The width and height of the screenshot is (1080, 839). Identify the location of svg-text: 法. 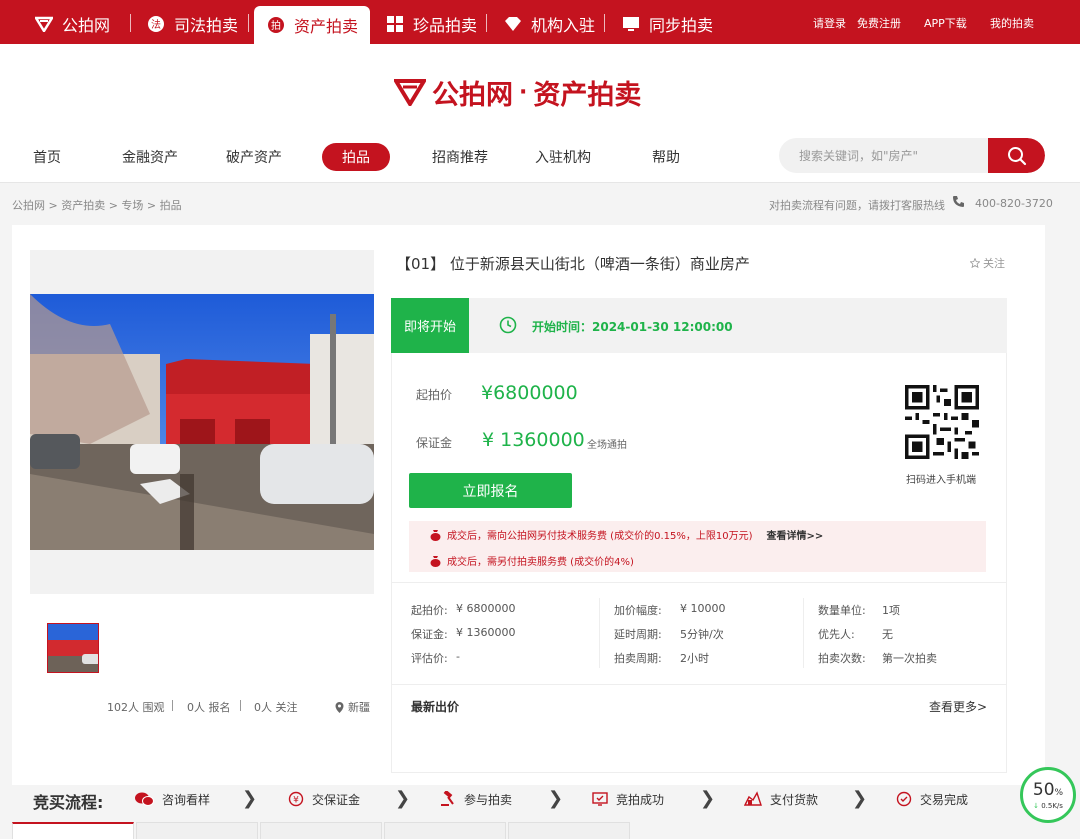
(156, 24).